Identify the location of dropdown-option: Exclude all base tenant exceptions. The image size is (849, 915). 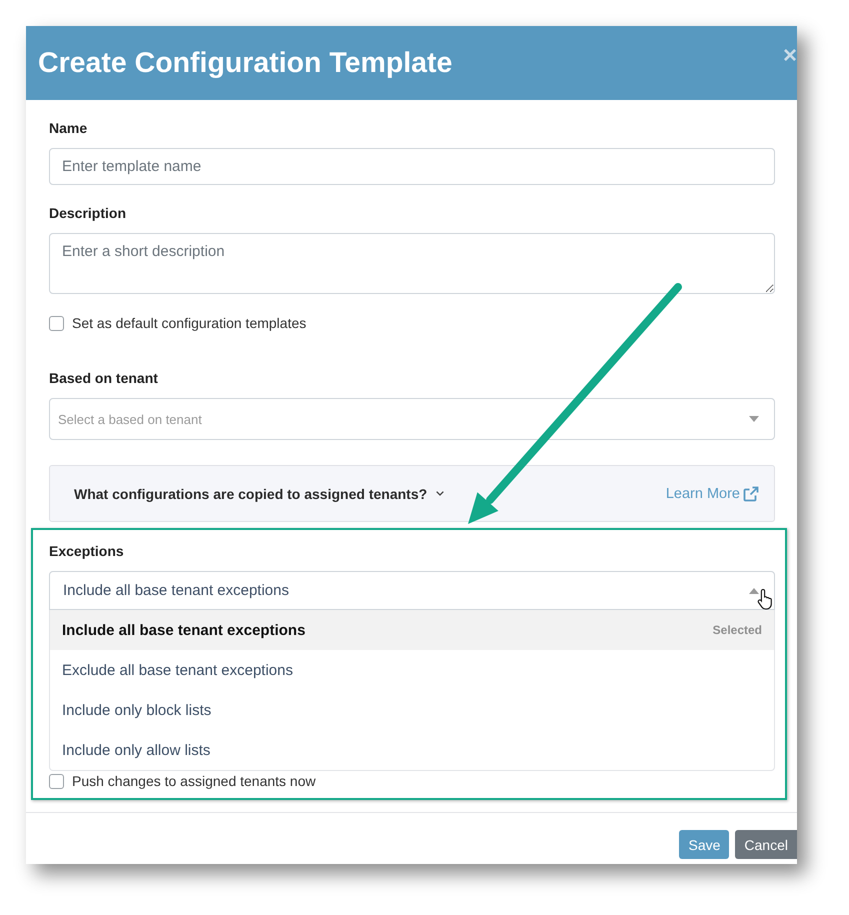
(412, 670).